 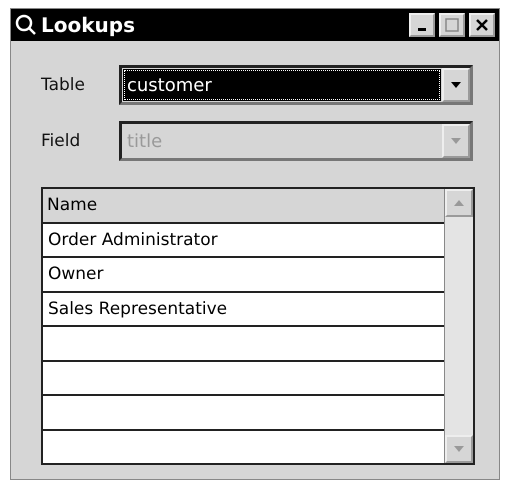 I want to click on dropdown: customer, so click(x=296, y=85).